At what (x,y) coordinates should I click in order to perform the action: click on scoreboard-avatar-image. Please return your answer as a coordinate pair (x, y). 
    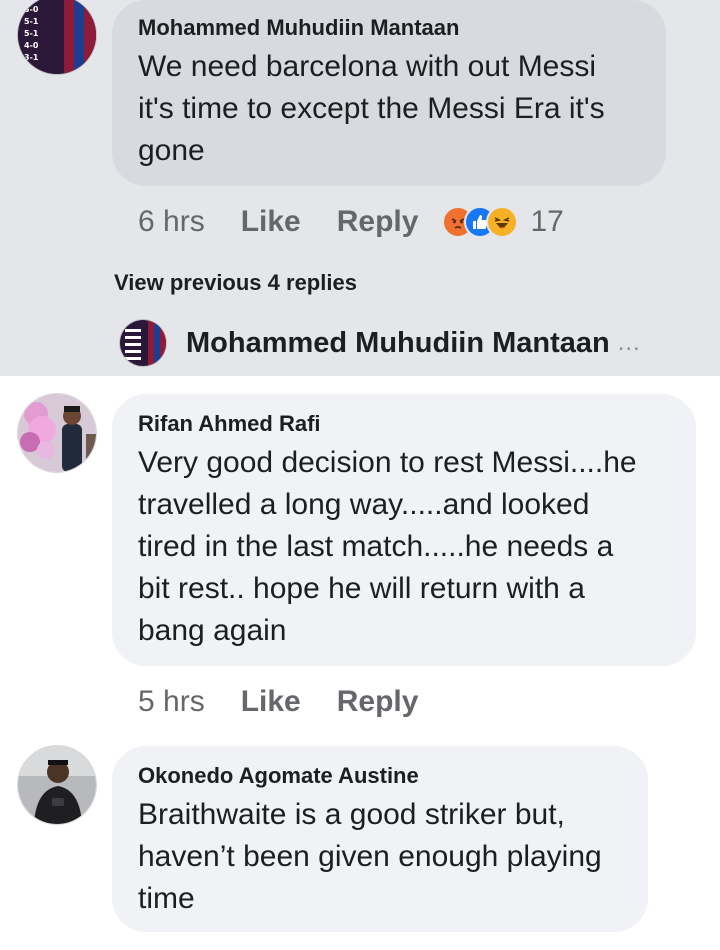
    Looking at the image, I should click on (143, 343).